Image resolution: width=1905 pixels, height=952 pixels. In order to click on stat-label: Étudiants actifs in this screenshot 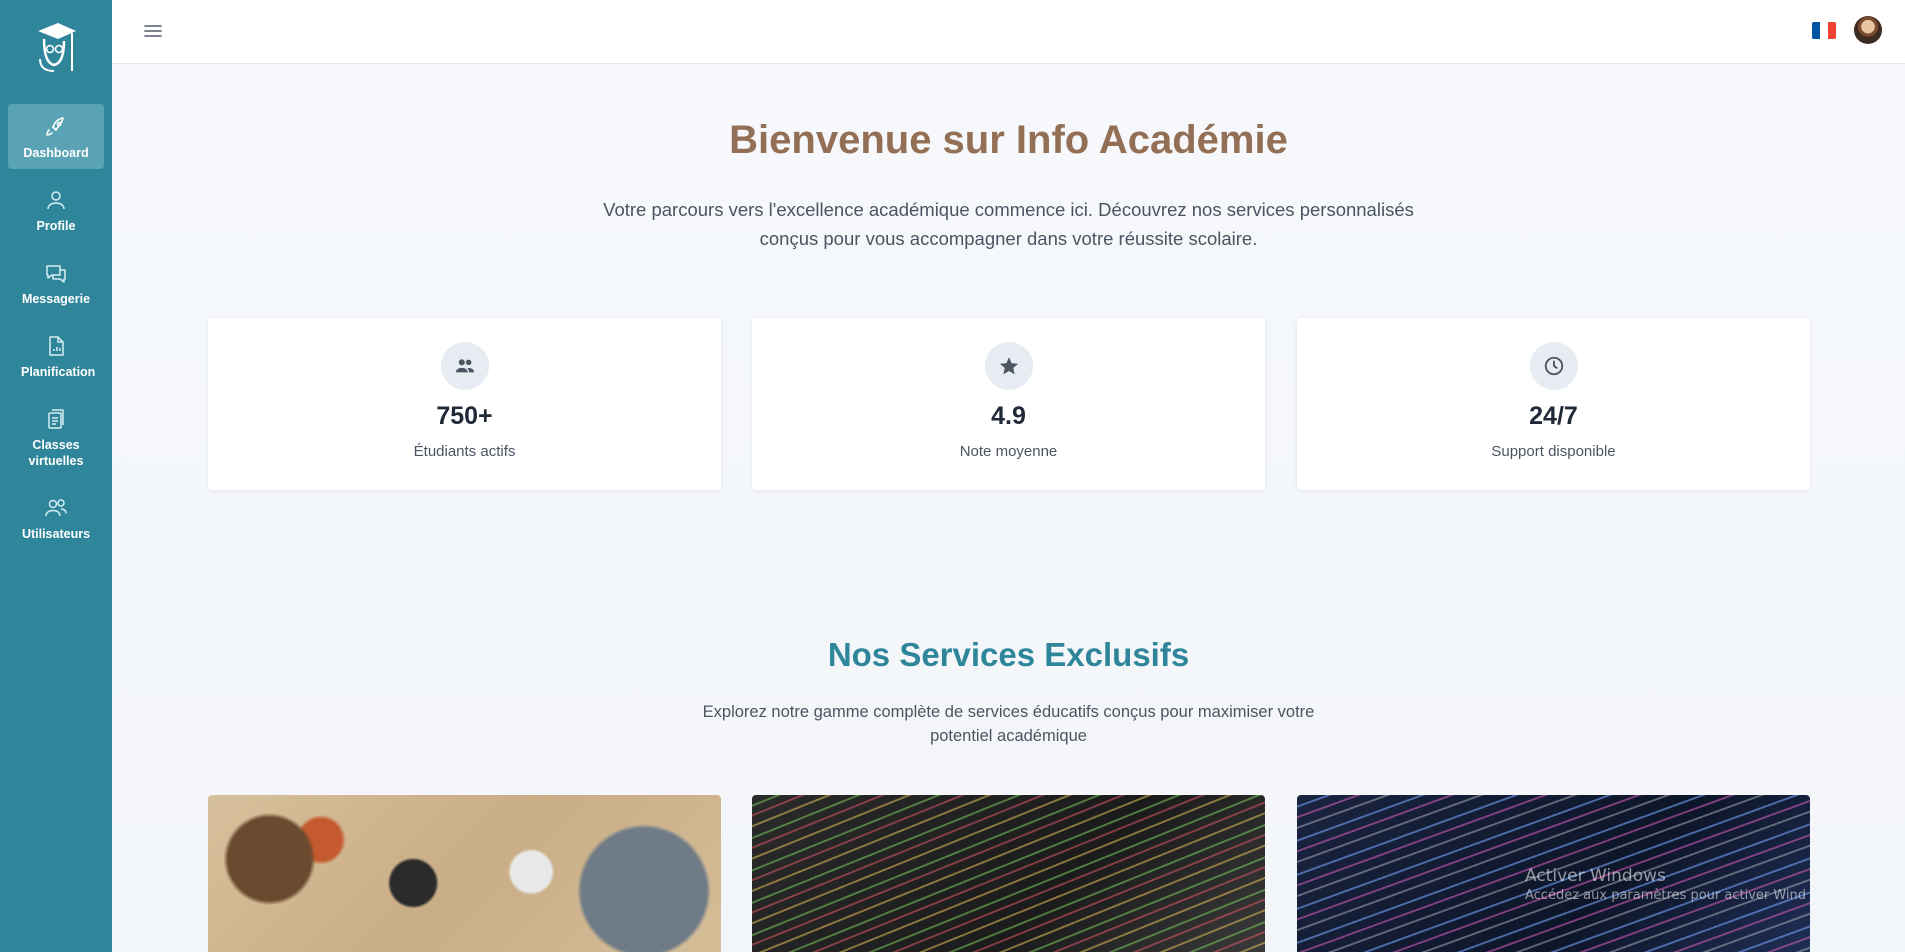, I will do `click(464, 451)`.